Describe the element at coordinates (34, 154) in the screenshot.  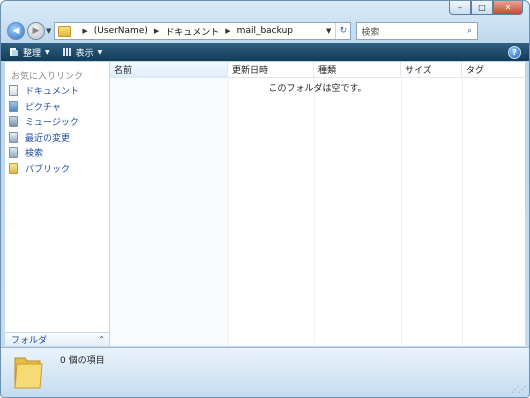
I see `nav-item-label: 検索` at that location.